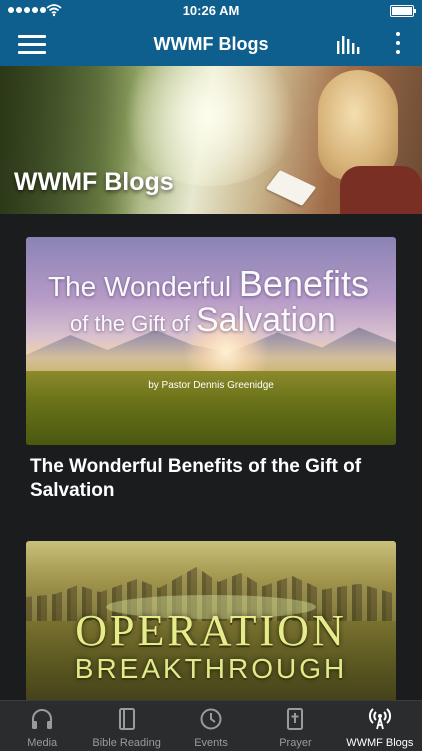  I want to click on hero-title: WWMF Blogs, so click(94, 182).